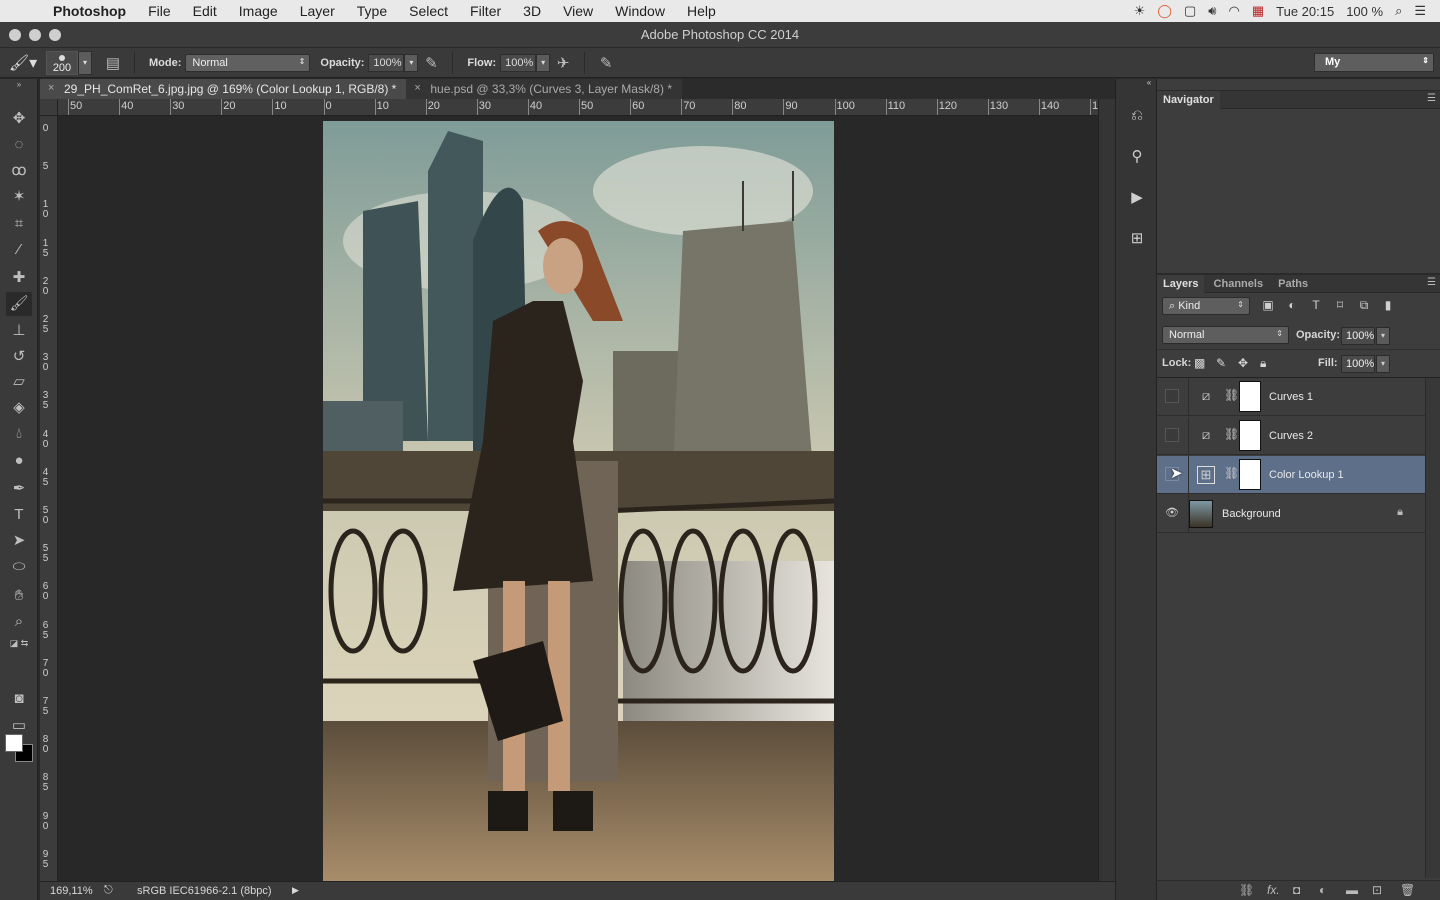  What do you see at coordinates (1233, 11) in the screenshot?
I see `wifi-icon: ◠` at bounding box center [1233, 11].